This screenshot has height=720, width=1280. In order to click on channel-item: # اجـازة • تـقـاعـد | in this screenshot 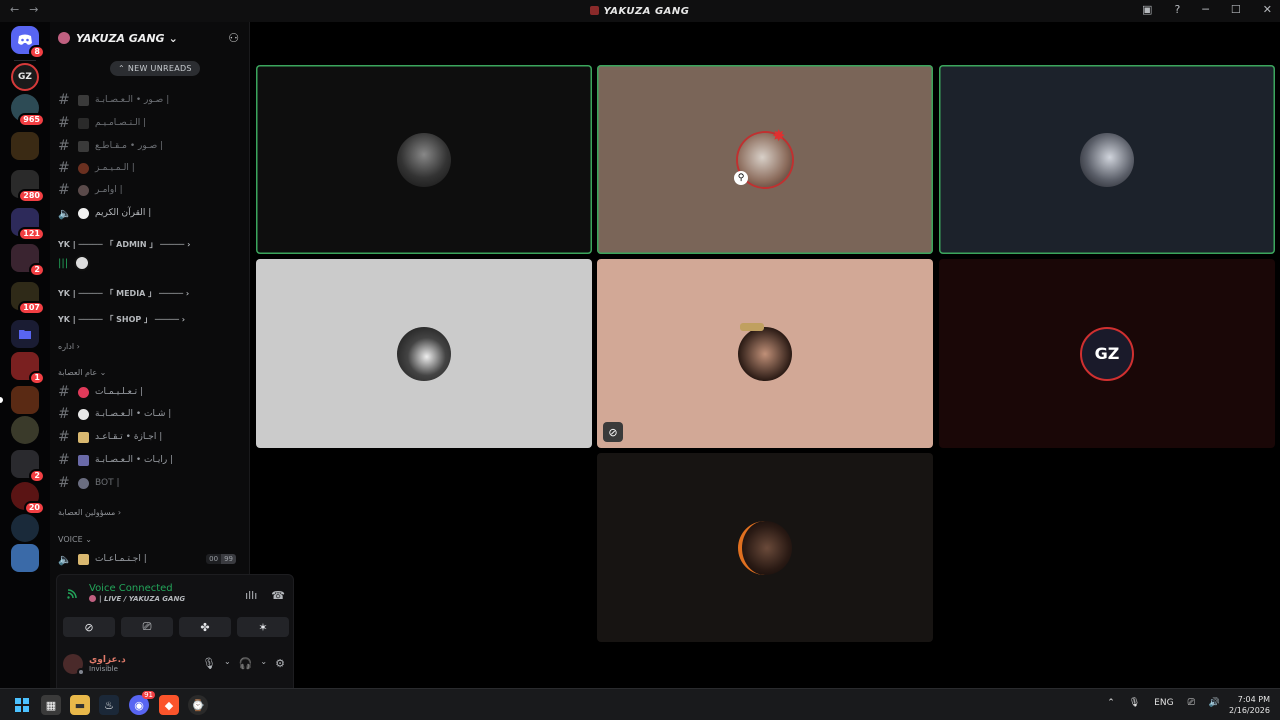, I will do `click(150, 437)`.